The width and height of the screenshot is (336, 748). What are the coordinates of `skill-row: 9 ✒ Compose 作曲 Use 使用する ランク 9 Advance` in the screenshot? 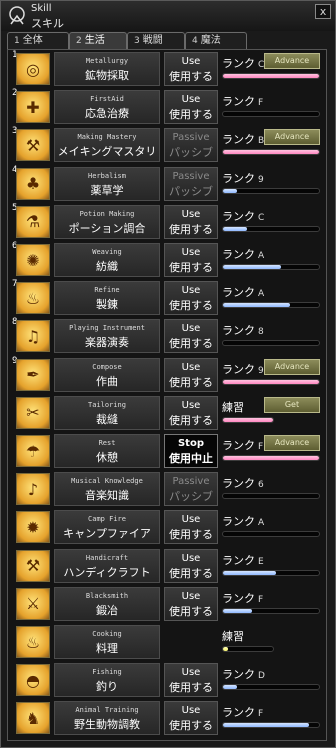 It's located at (167, 375).